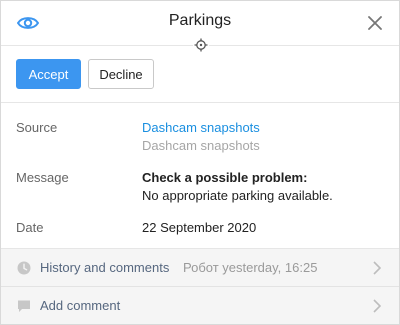  I want to click on history-label: History and comments, so click(105, 267).